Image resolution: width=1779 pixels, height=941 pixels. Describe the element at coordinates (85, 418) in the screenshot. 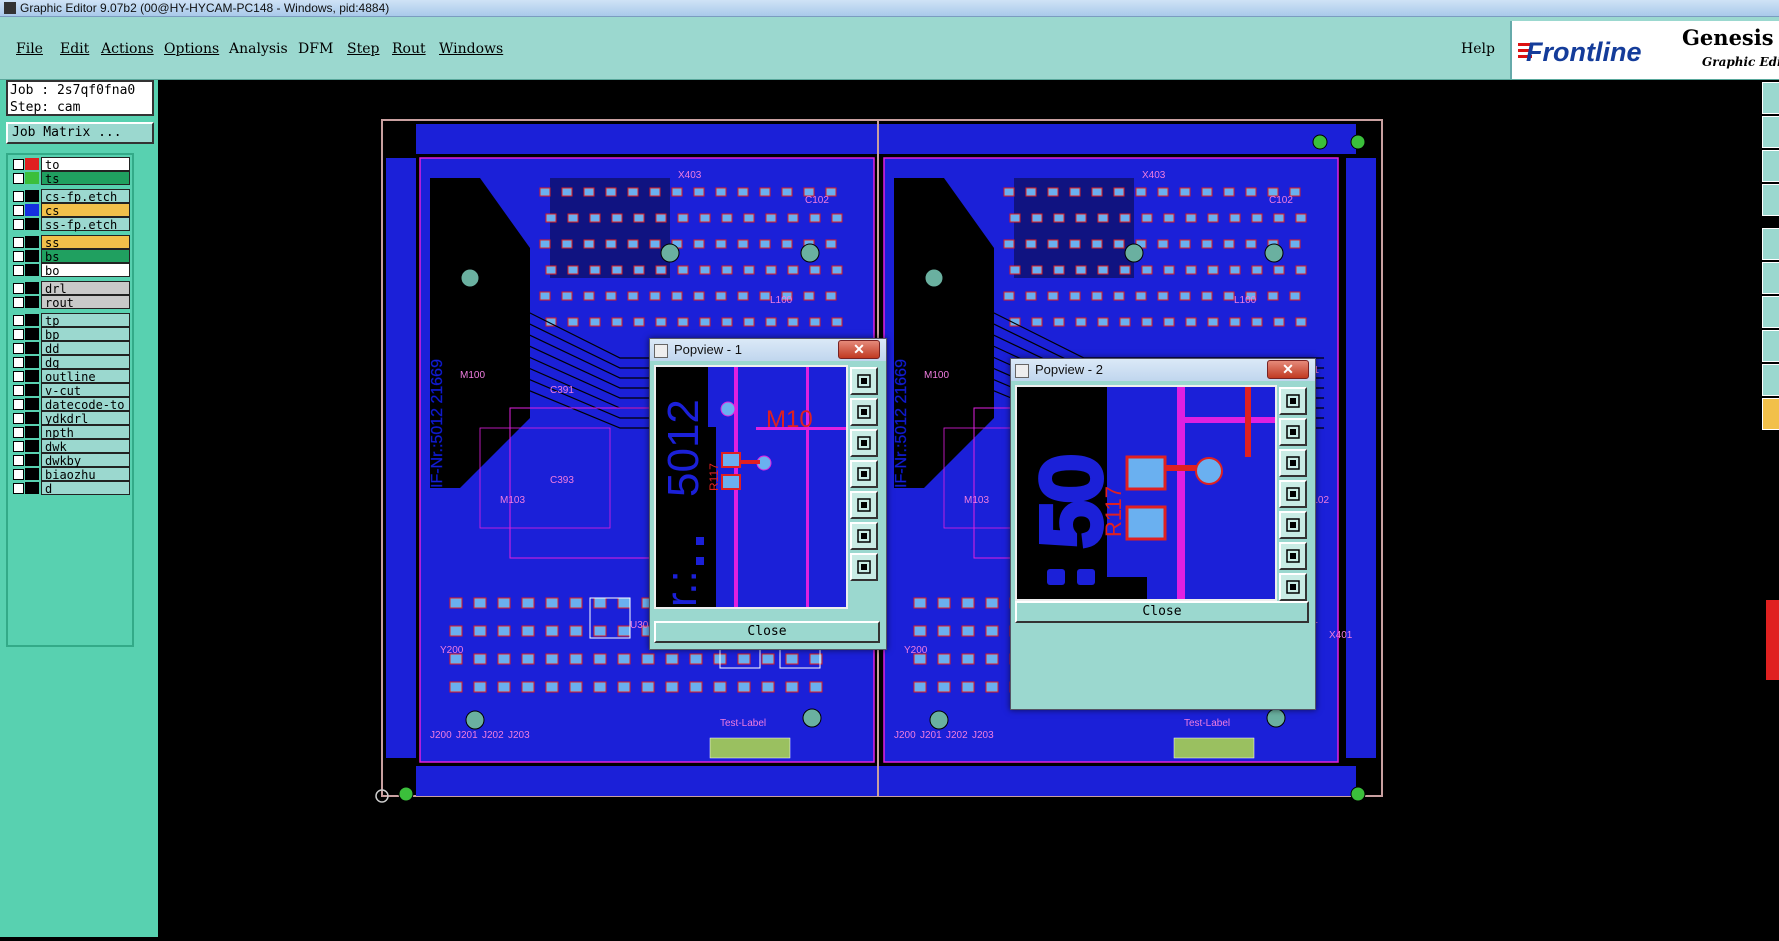

I see `layer-name: ydkdrl` at that location.